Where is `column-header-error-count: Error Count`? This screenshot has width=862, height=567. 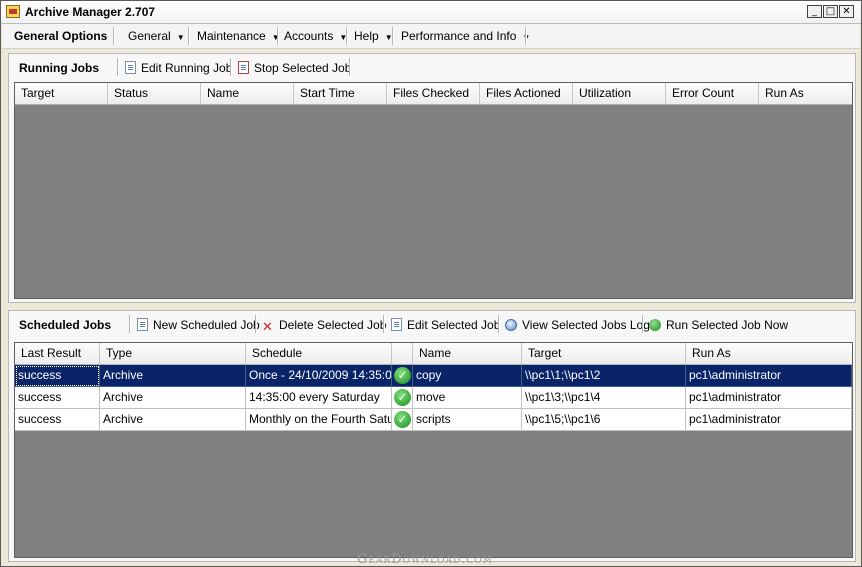 column-header-error-count: Error Count is located at coordinates (712, 93).